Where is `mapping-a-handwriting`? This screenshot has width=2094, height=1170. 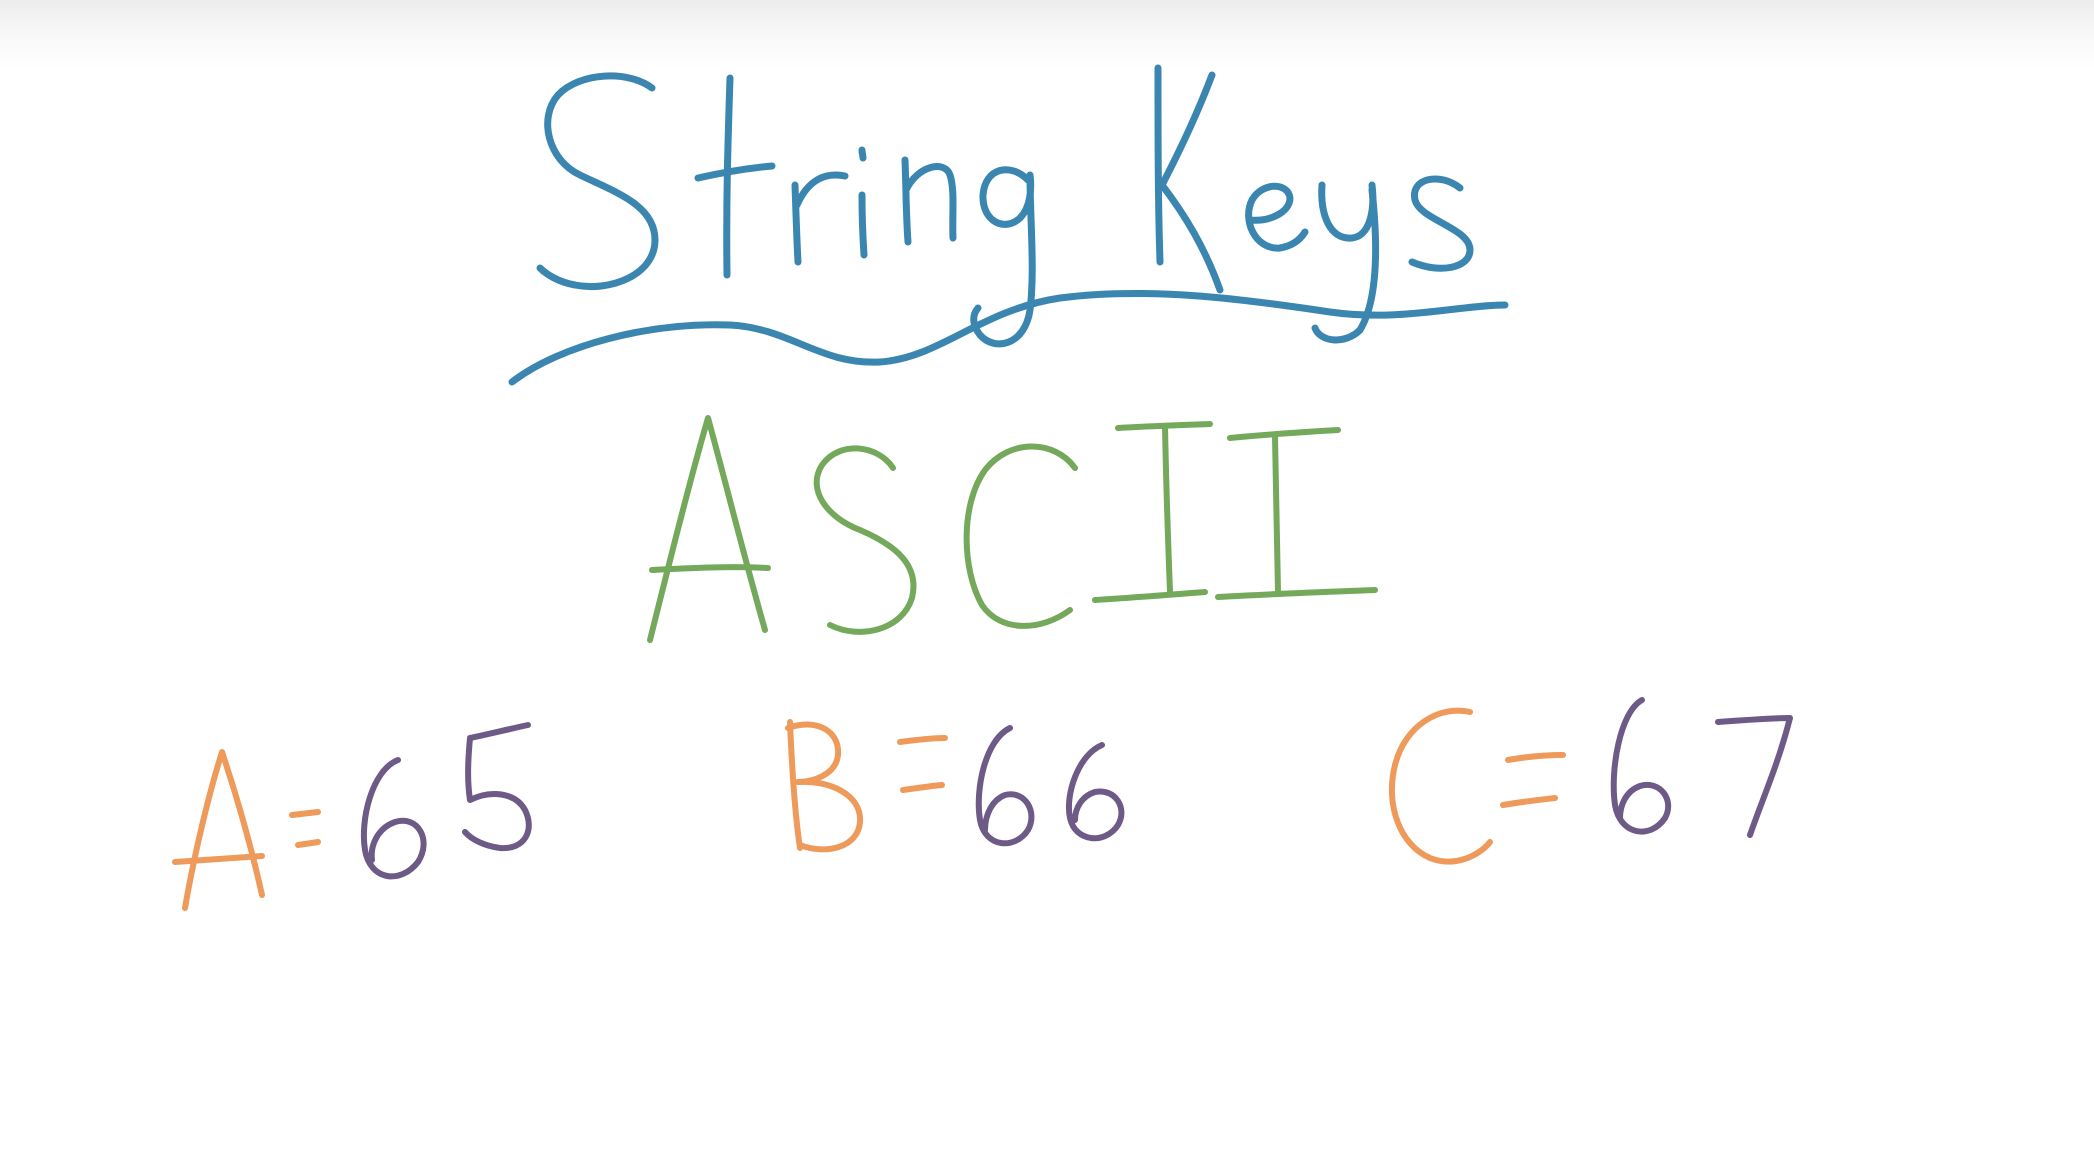 mapping-a-handwriting is located at coordinates (352, 816).